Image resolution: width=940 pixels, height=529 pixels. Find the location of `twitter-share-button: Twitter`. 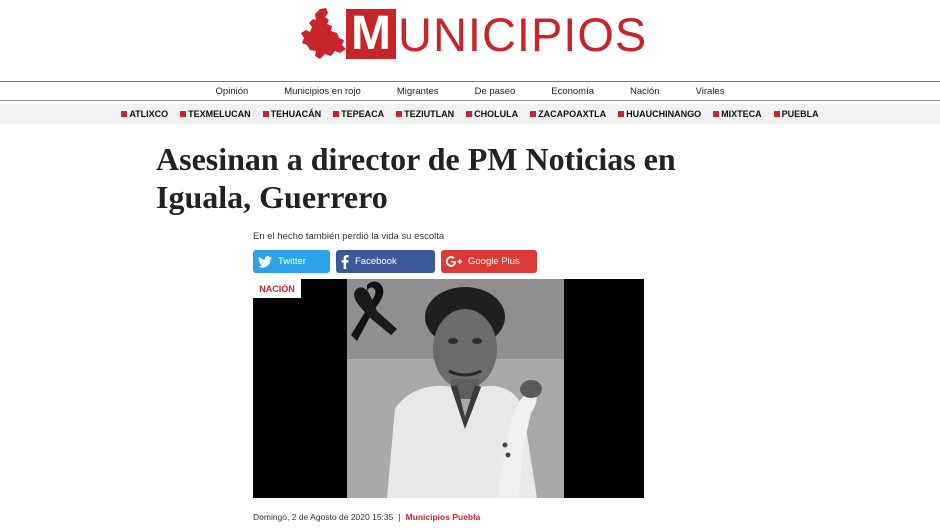

twitter-share-button: Twitter is located at coordinates (291, 261).